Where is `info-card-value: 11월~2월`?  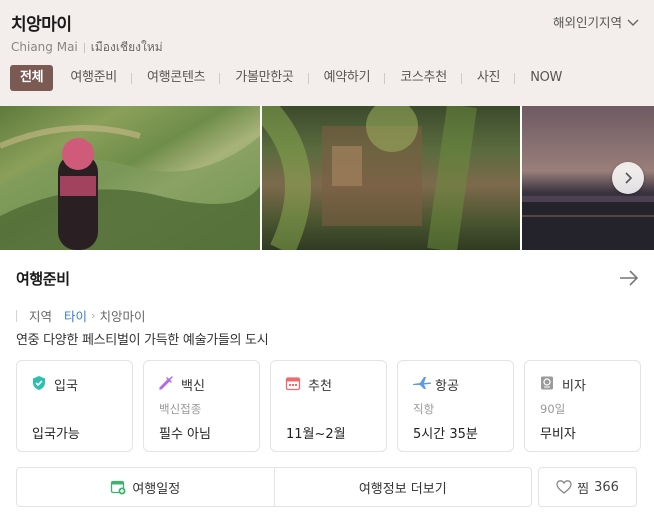 info-card-value: 11월~2월 is located at coordinates (316, 434).